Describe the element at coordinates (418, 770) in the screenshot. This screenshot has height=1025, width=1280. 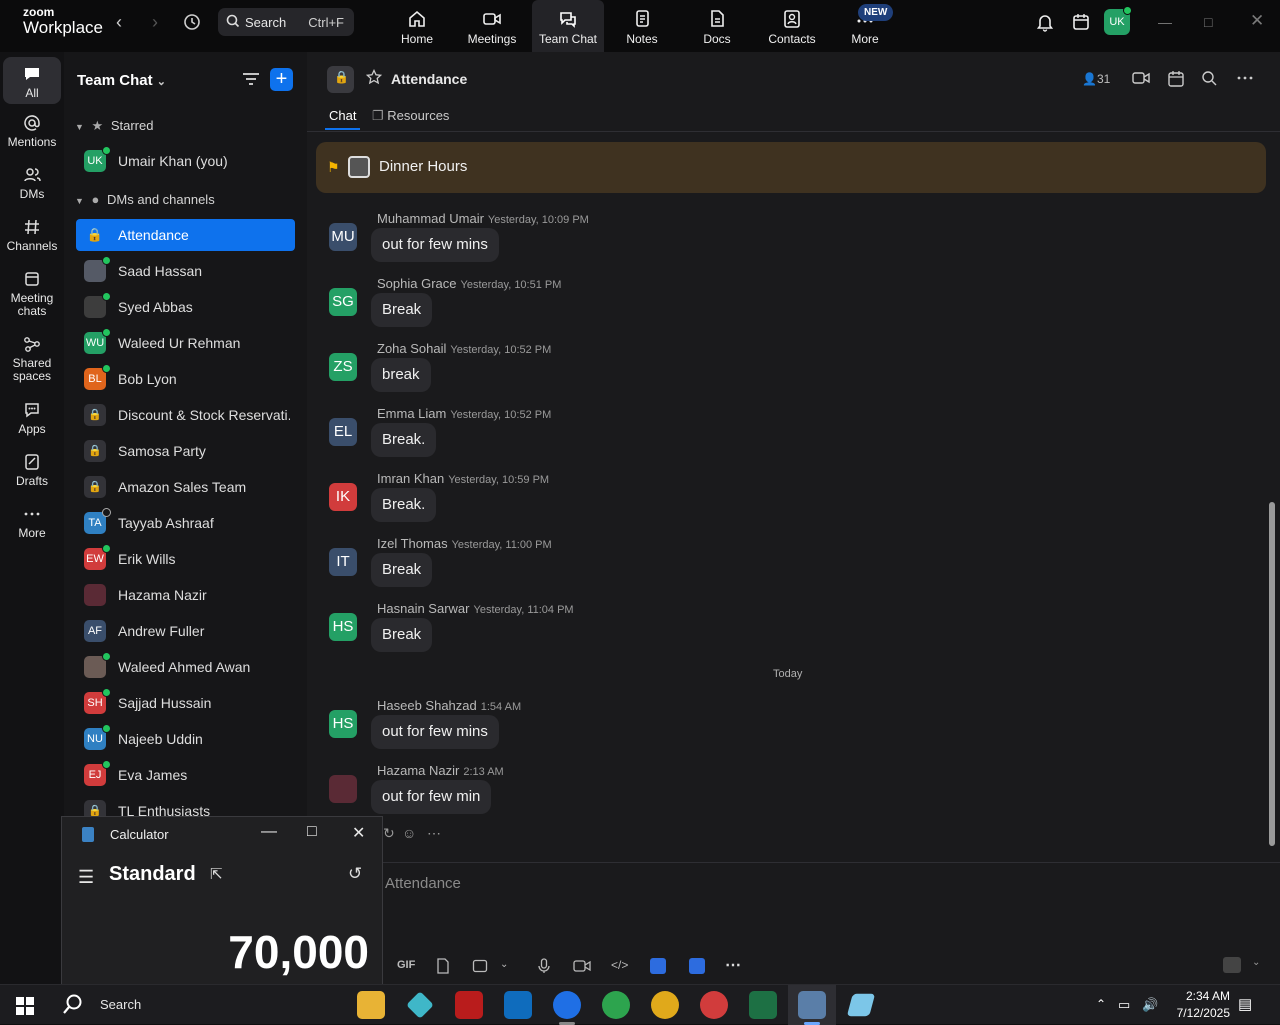
I see `sender-name: Hazama Nazir` at that location.